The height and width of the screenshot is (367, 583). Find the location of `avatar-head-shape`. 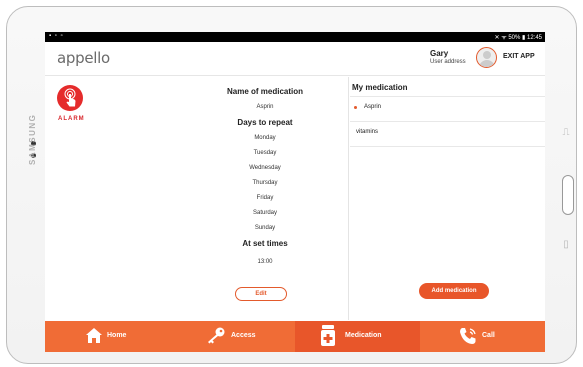

avatar-head-shape is located at coordinates (487, 55).